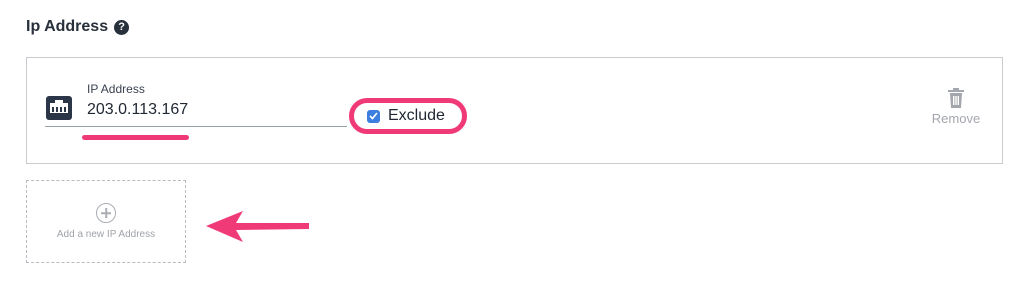  What do you see at coordinates (956, 98) in the screenshot?
I see `trash-icon` at bounding box center [956, 98].